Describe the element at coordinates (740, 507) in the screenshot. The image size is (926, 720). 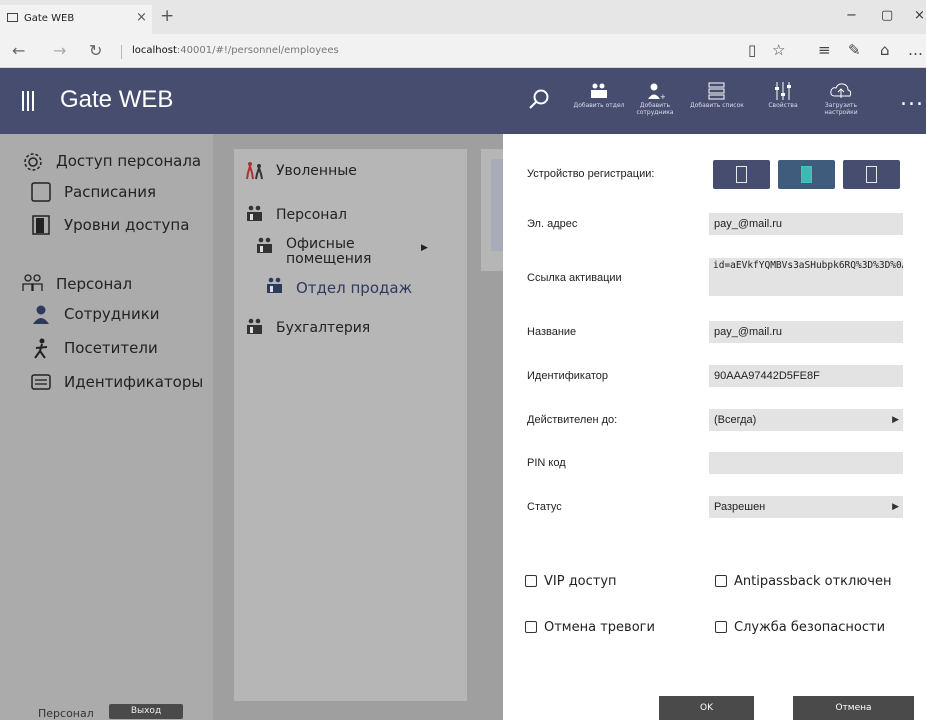
I see `status-value: Разрешен` at that location.